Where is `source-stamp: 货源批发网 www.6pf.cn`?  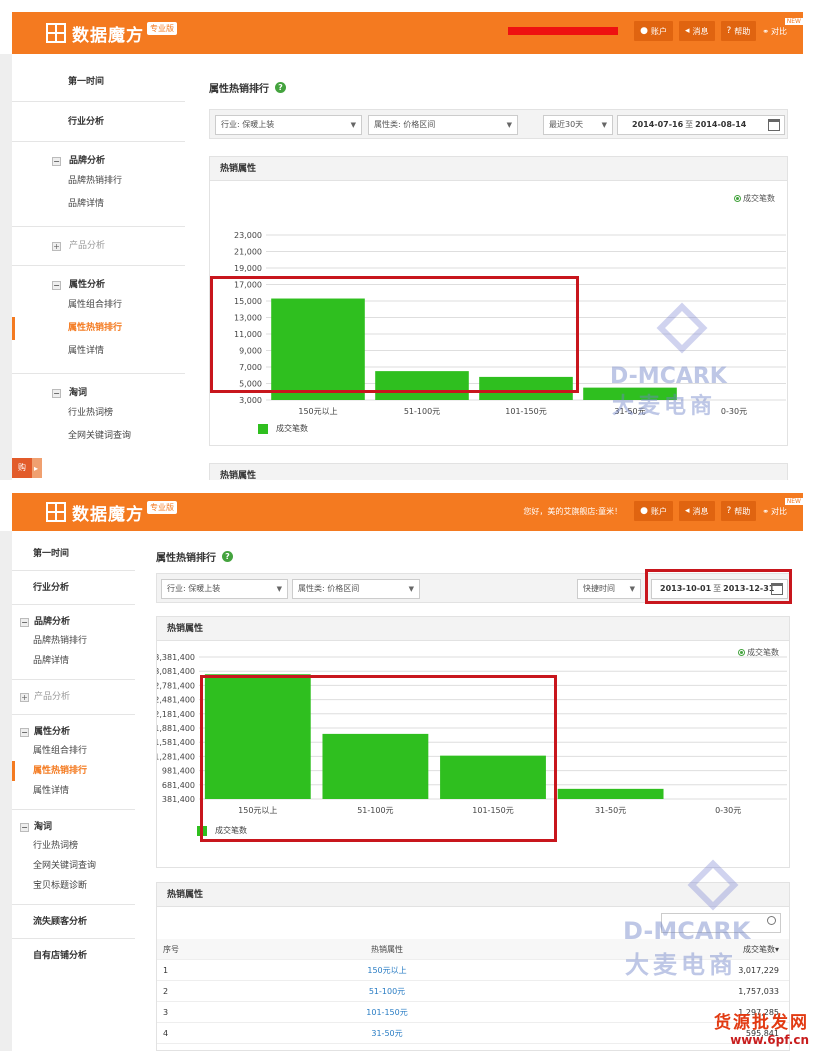
source-stamp: 货源批发网 www.6pf.cn is located at coordinates (761, 1027).